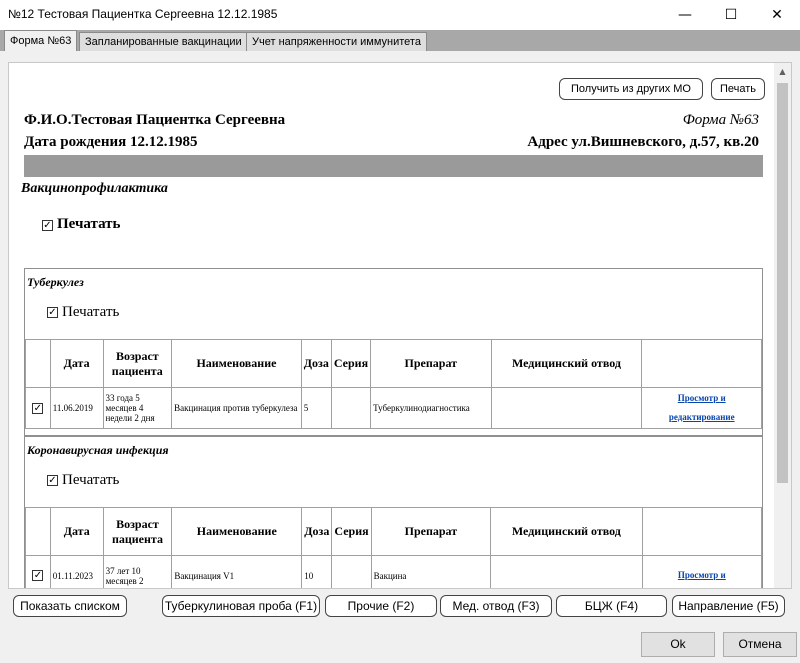 This screenshot has height=663, width=800. I want to click on minimize-button: —, so click(685, 15).